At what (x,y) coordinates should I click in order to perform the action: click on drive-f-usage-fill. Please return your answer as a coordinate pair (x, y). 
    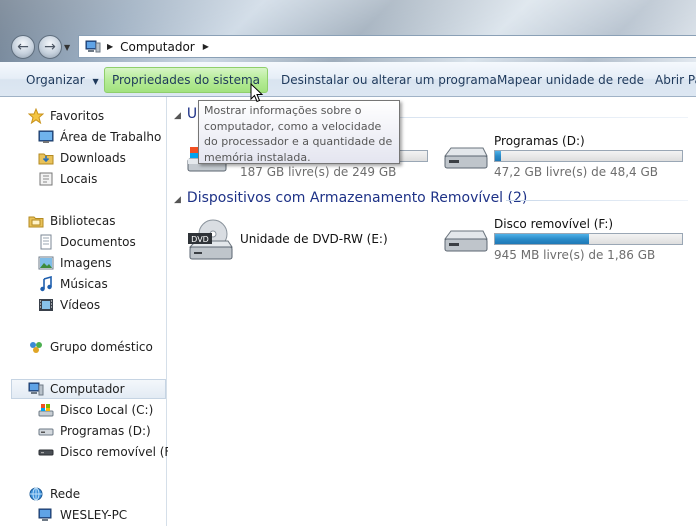
    Looking at the image, I should click on (542, 239).